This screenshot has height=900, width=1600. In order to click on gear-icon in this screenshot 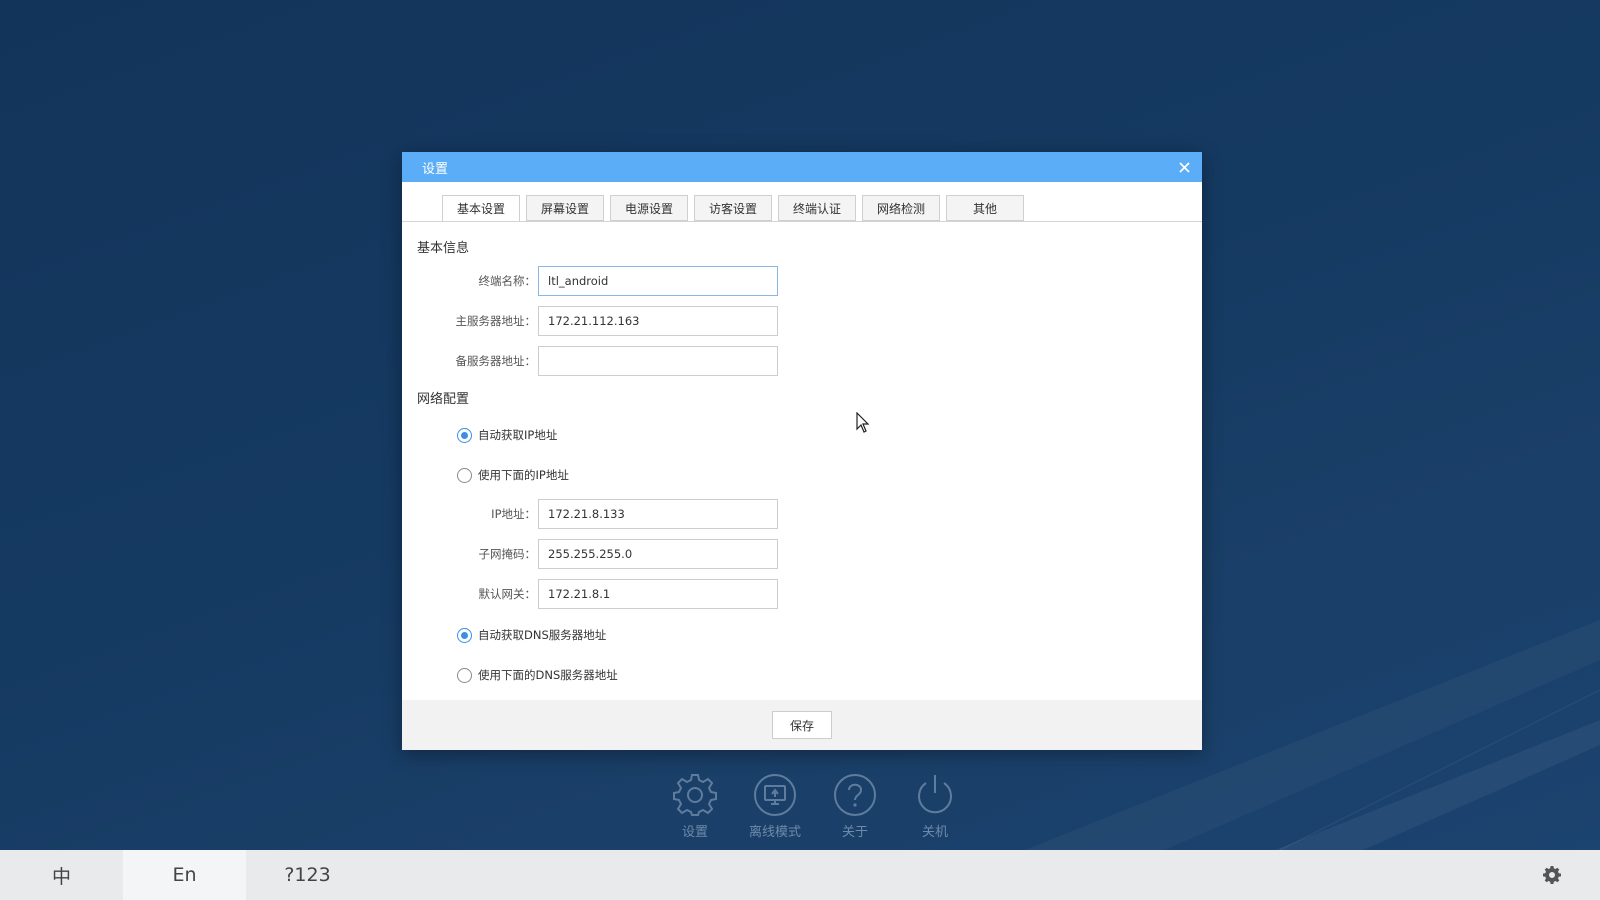, I will do `click(695, 795)`.